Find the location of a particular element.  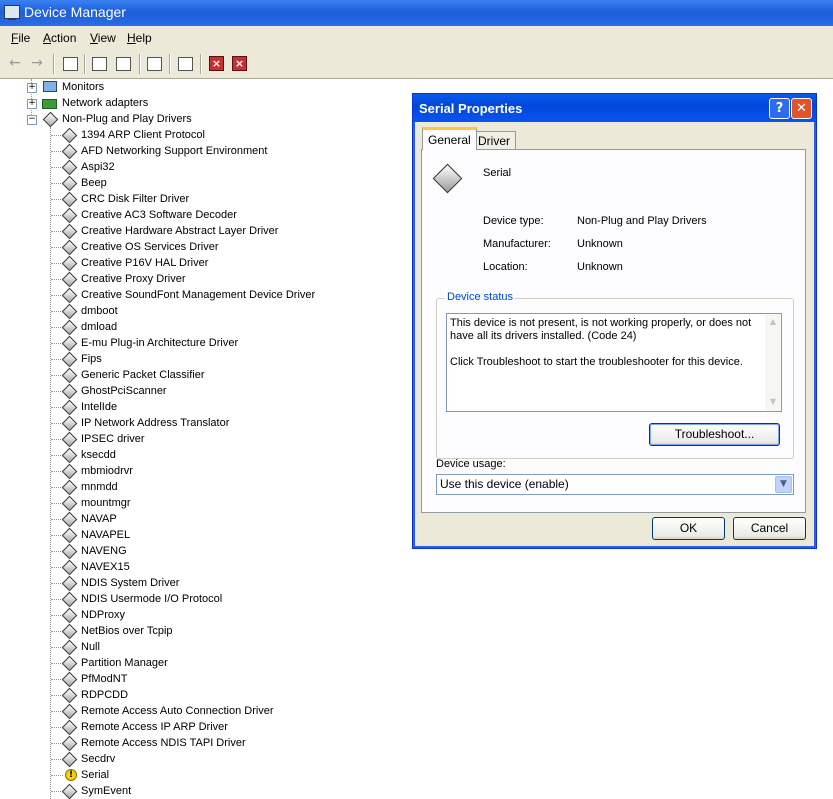

tree-item: NAVAP is located at coordinates (99, 519).